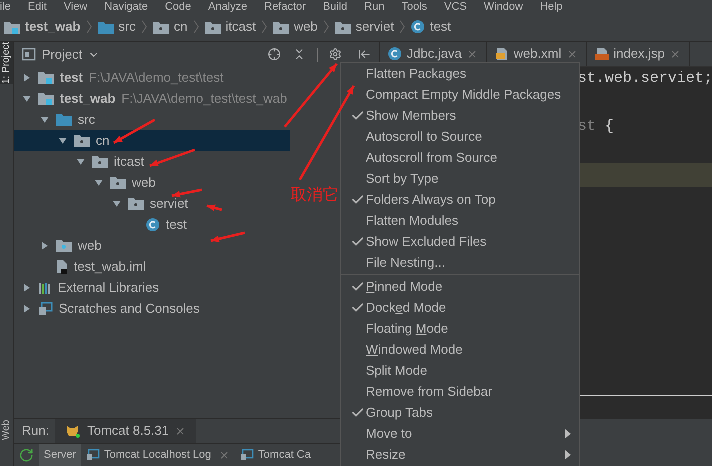 This screenshot has width=712, height=466. I want to click on menu-option: Compact Empty Middle Packages, so click(460, 94).